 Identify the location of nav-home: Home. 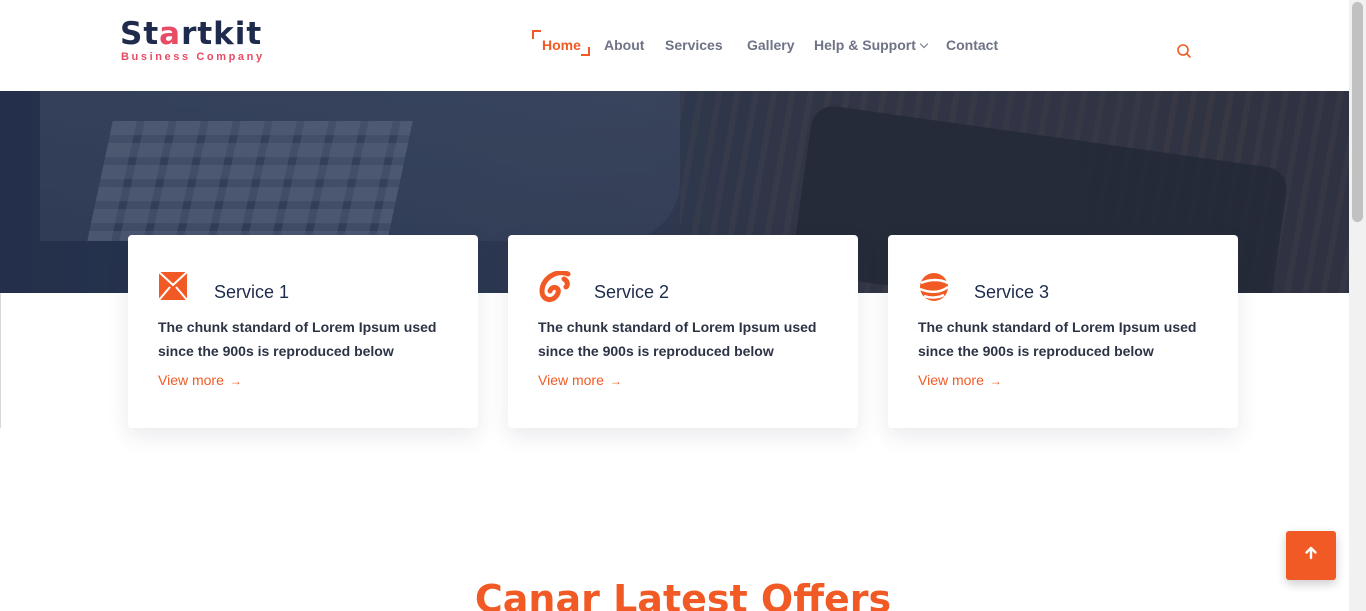
(561, 45).